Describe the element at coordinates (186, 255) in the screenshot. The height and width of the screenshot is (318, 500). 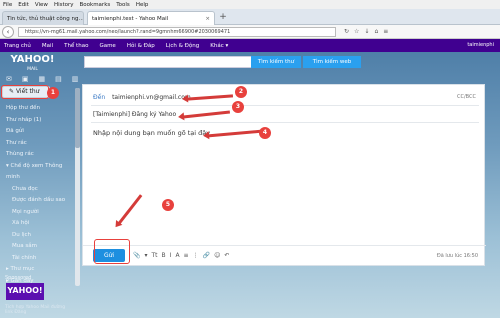
I see `list-icon: ≡` at that location.